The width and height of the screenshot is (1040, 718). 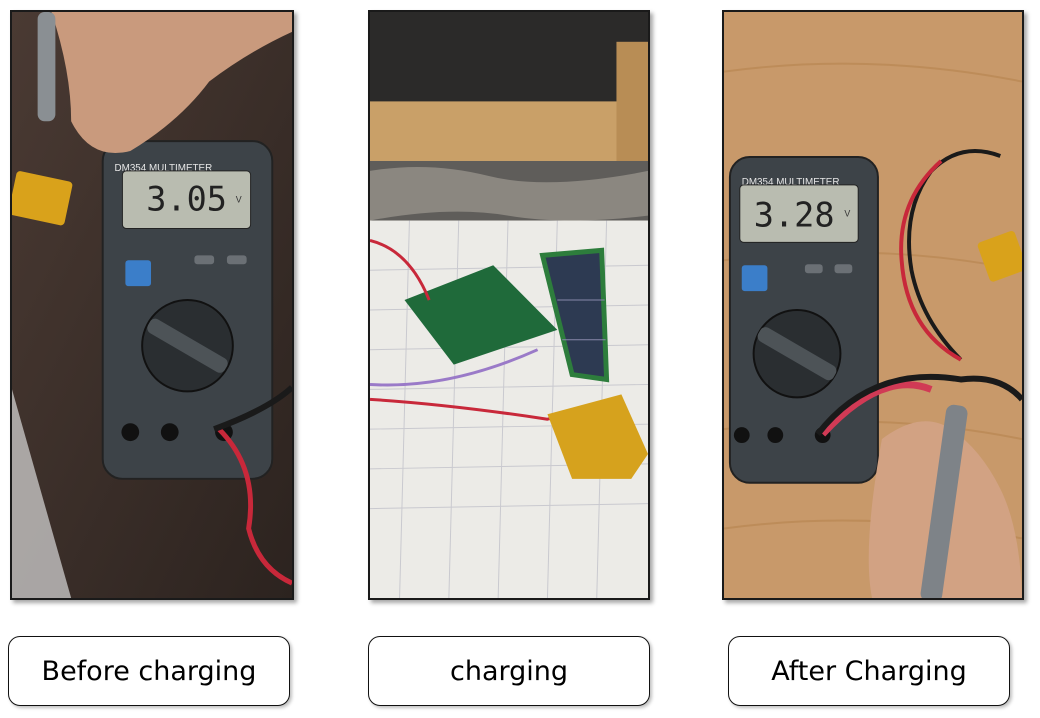 I want to click on caption-before-charging: Before charging, so click(x=149, y=671).